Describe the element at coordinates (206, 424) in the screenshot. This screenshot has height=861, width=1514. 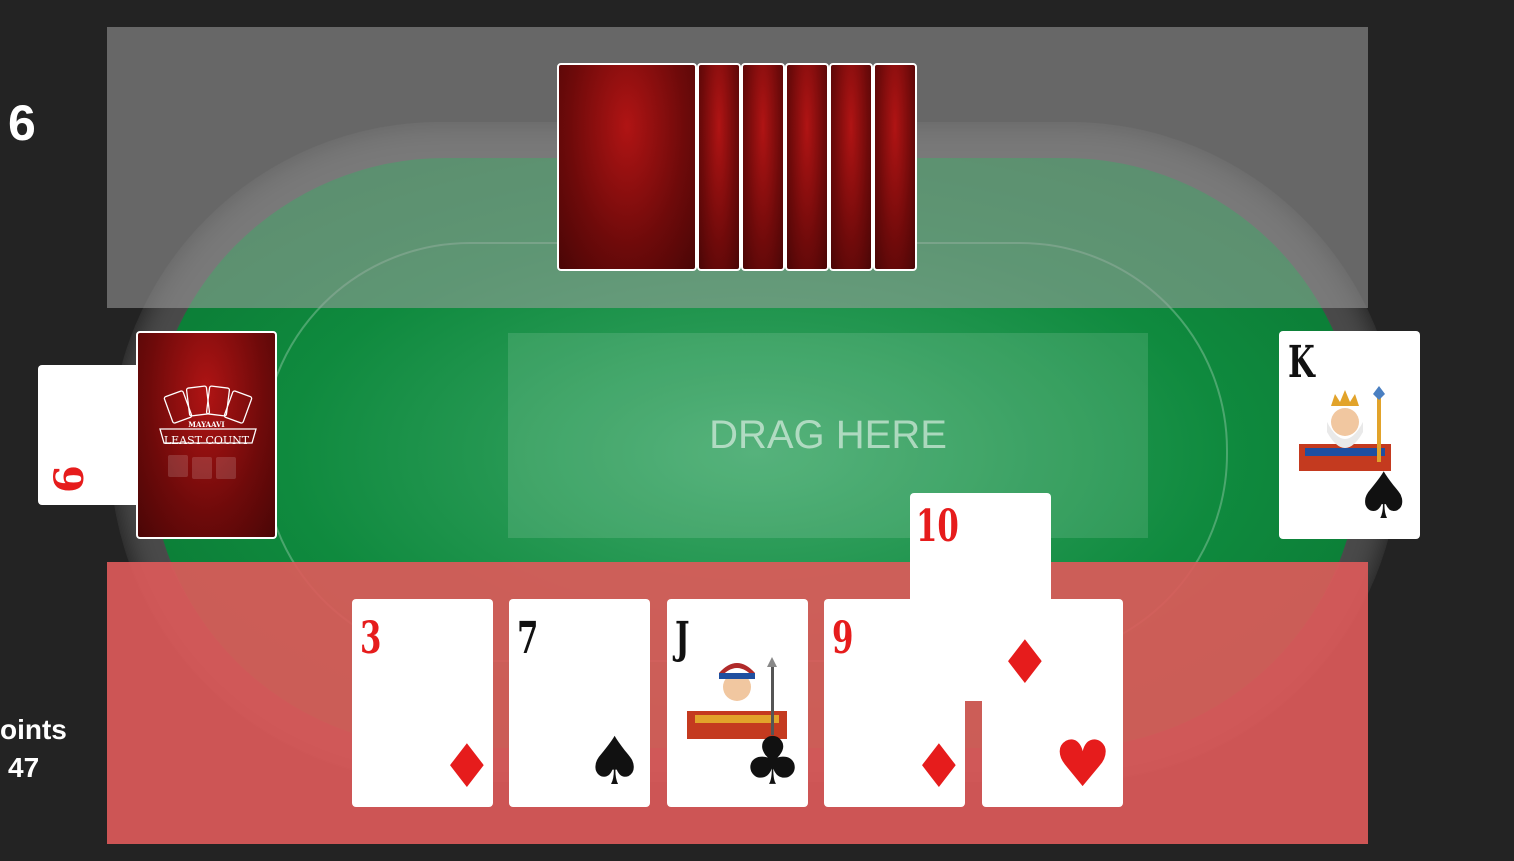
I see `deck-brand-top: MAYAAVI` at that location.